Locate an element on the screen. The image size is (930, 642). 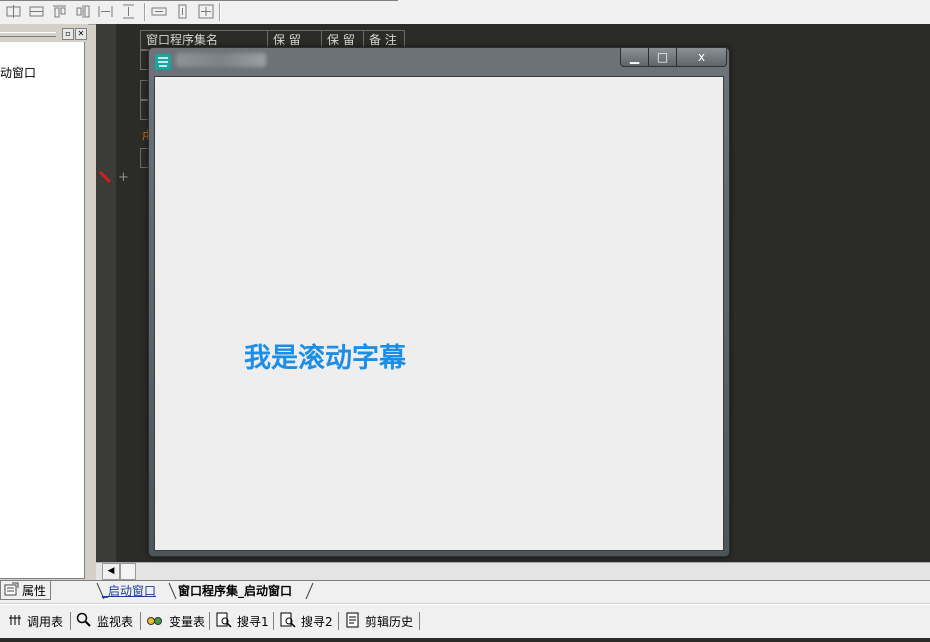
search2-button: 搜寻2 is located at coordinates (306, 621).